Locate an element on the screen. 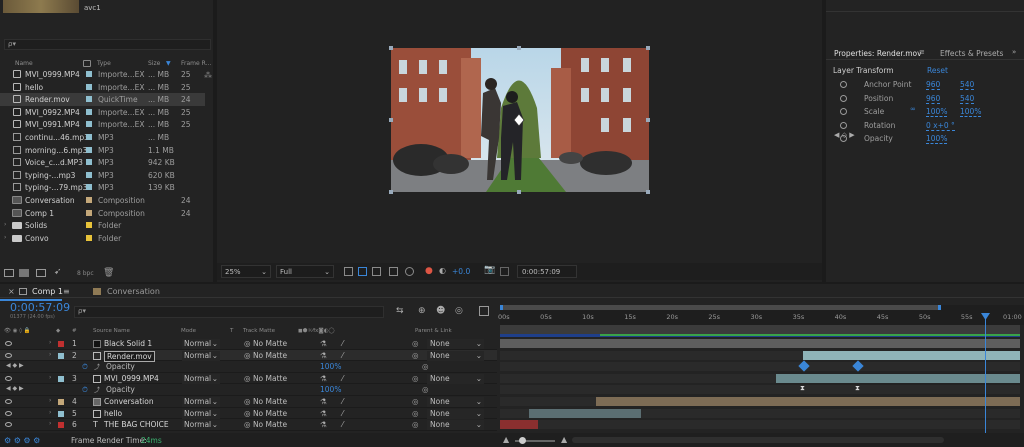 The width and height of the screenshot is (1024, 447). layer-name: THE BAG CHOICE is located at coordinates (136, 424).